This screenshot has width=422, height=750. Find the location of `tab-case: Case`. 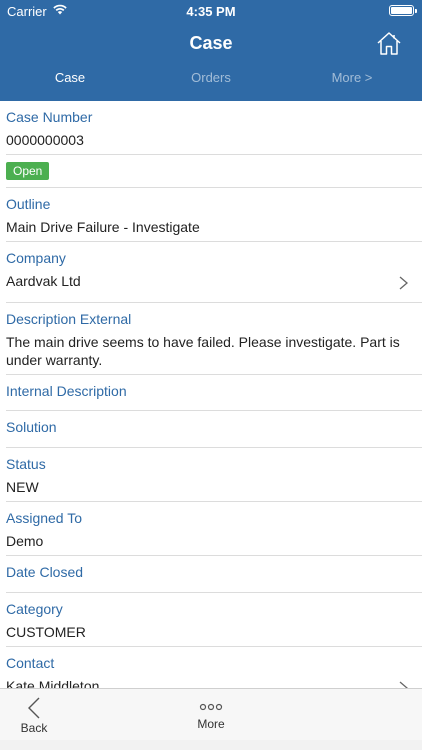

tab-case: Case is located at coordinates (70, 77).